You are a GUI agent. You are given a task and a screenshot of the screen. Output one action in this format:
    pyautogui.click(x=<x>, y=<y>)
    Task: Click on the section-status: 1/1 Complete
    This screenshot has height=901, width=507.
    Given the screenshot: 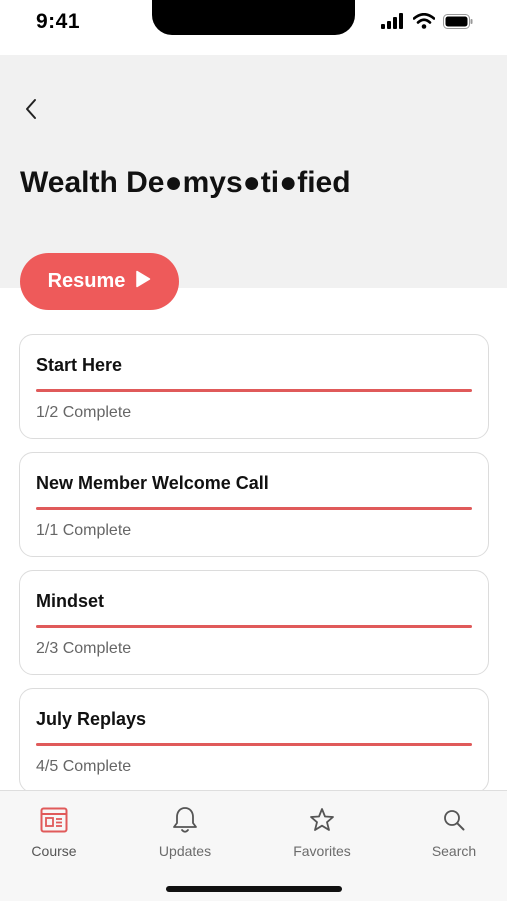 What is the action you would take?
    pyautogui.click(x=84, y=530)
    